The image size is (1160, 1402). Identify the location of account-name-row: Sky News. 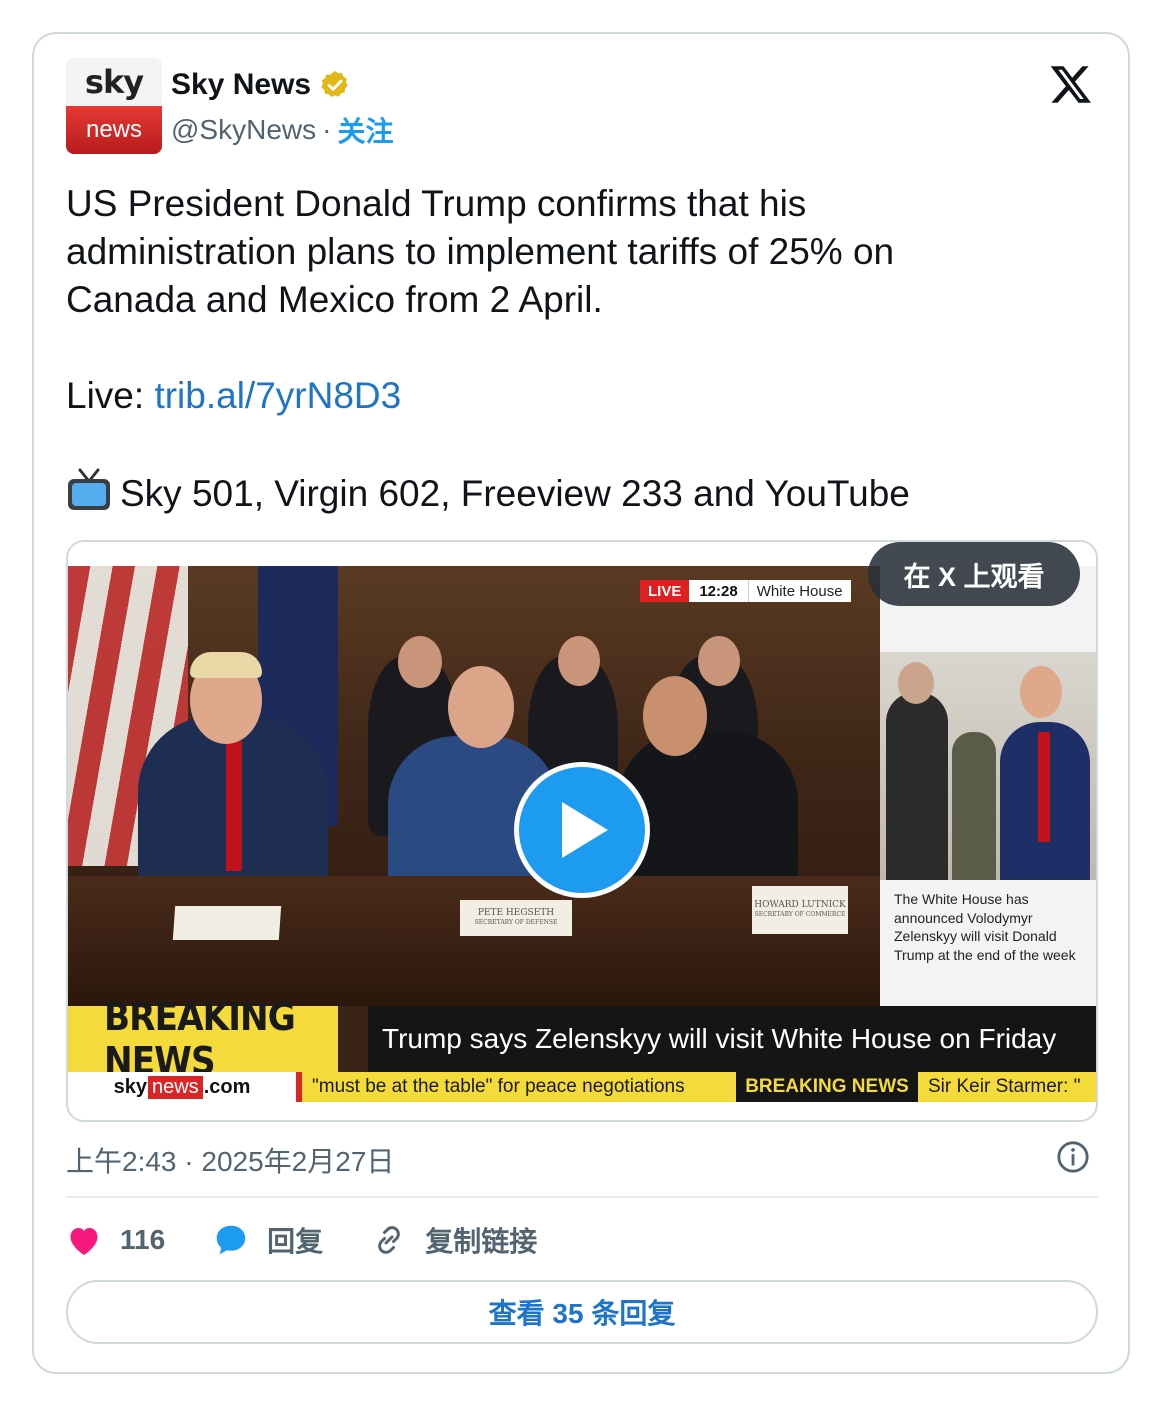
(261, 85).